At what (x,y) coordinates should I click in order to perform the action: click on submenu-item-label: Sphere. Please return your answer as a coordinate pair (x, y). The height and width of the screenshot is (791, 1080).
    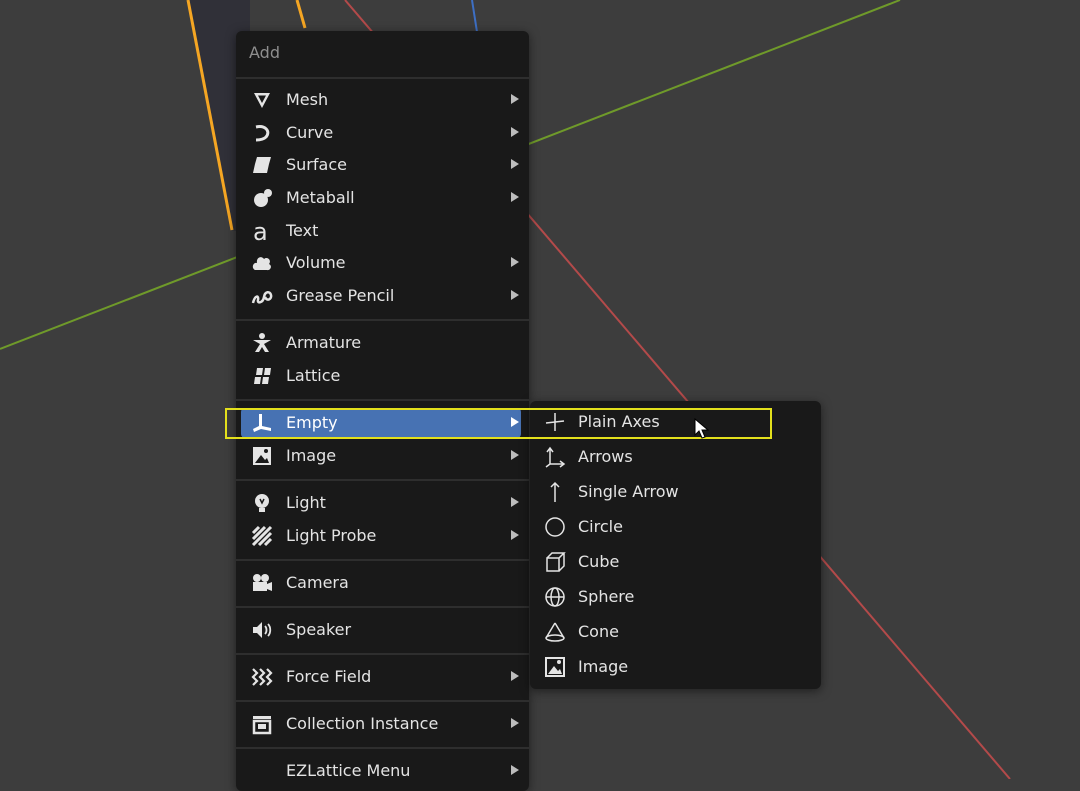
    Looking at the image, I should click on (606, 596).